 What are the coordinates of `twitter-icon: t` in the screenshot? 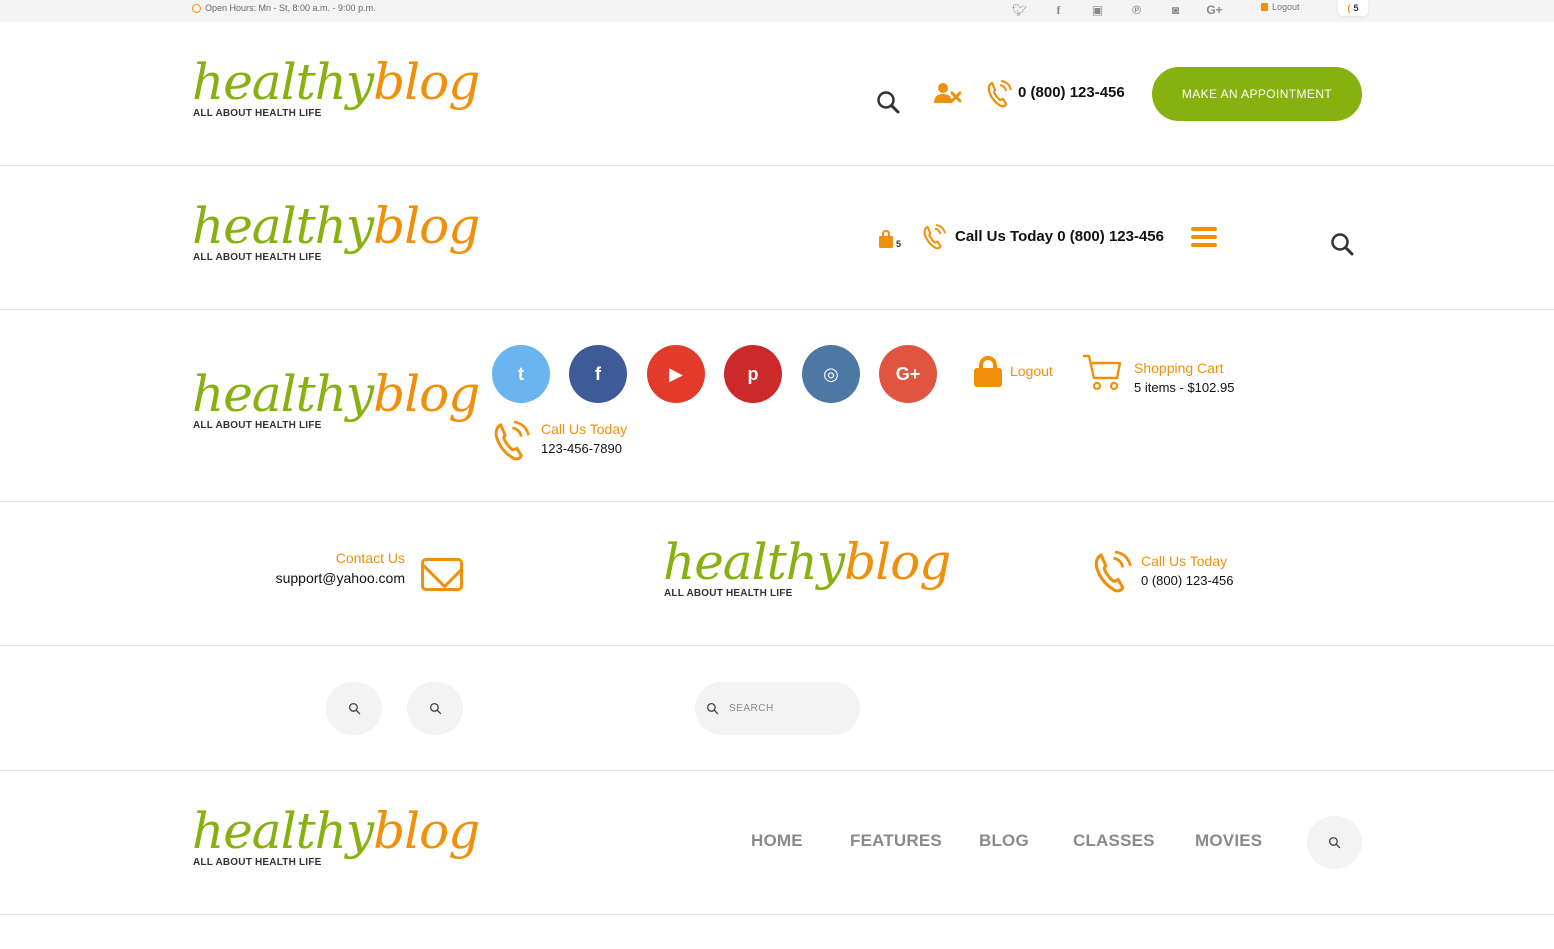 It's located at (521, 374).